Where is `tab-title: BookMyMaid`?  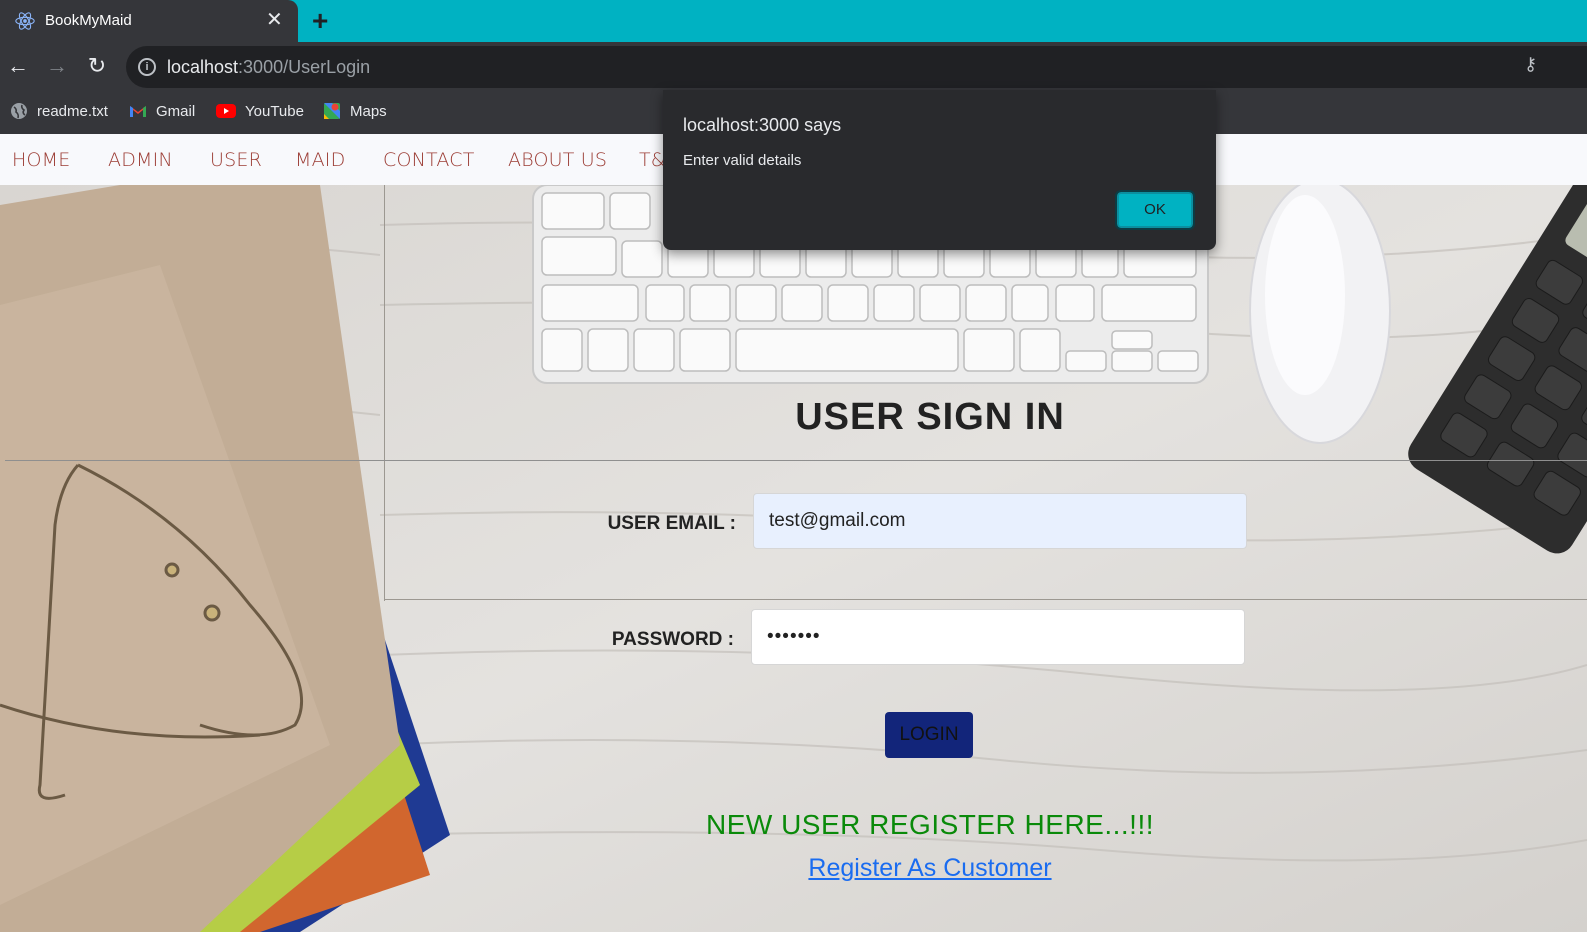 tab-title: BookMyMaid is located at coordinates (88, 20).